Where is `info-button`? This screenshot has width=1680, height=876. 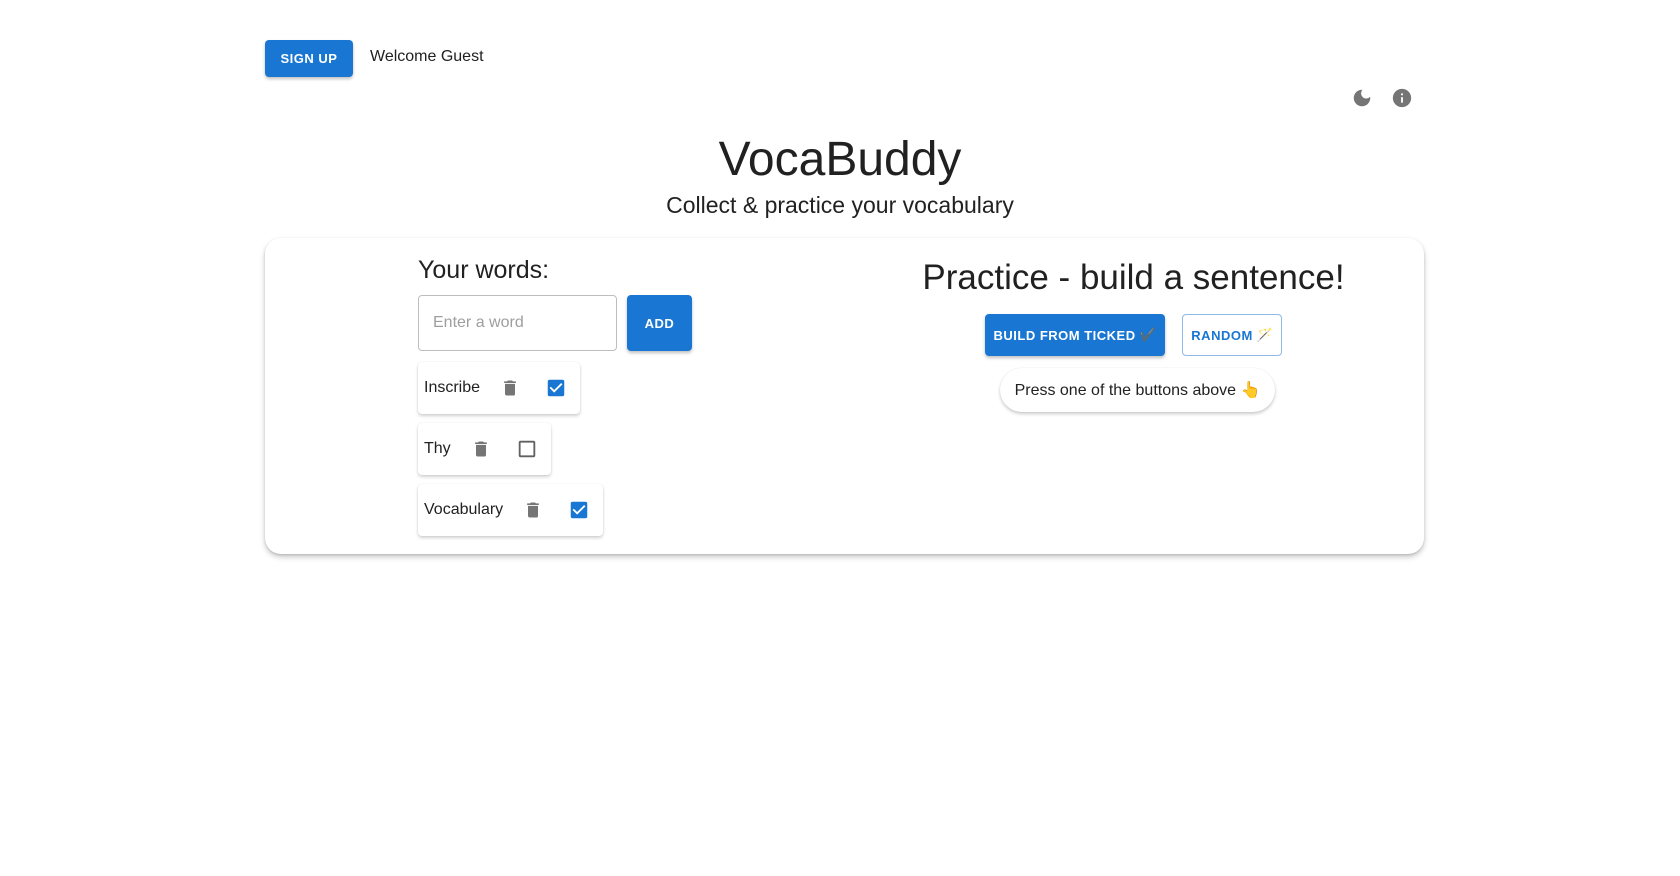 info-button is located at coordinates (1402, 98).